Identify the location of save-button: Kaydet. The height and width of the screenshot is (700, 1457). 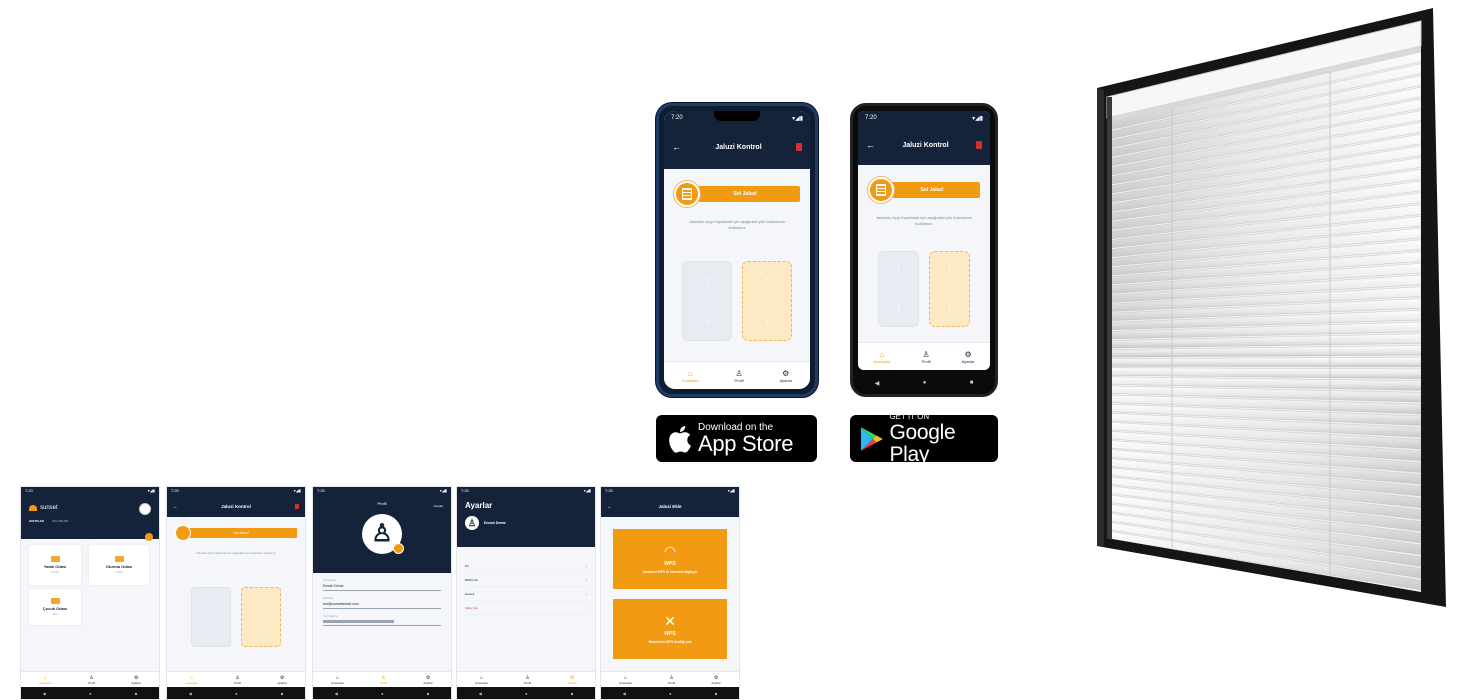
(438, 506).